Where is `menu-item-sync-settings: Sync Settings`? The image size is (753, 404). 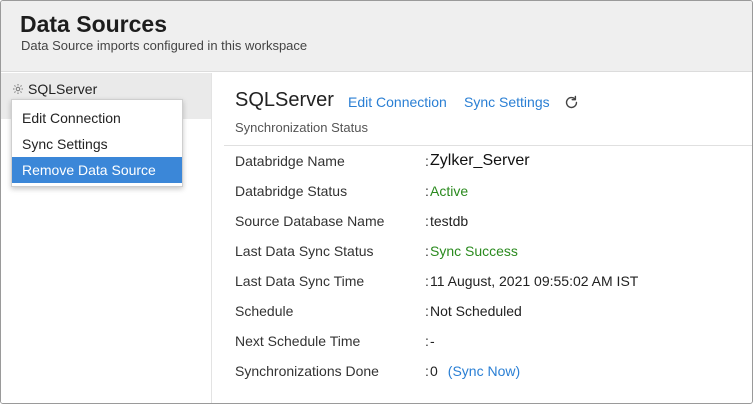
menu-item-sync-settings: Sync Settings is located at coordinates (97, 144).